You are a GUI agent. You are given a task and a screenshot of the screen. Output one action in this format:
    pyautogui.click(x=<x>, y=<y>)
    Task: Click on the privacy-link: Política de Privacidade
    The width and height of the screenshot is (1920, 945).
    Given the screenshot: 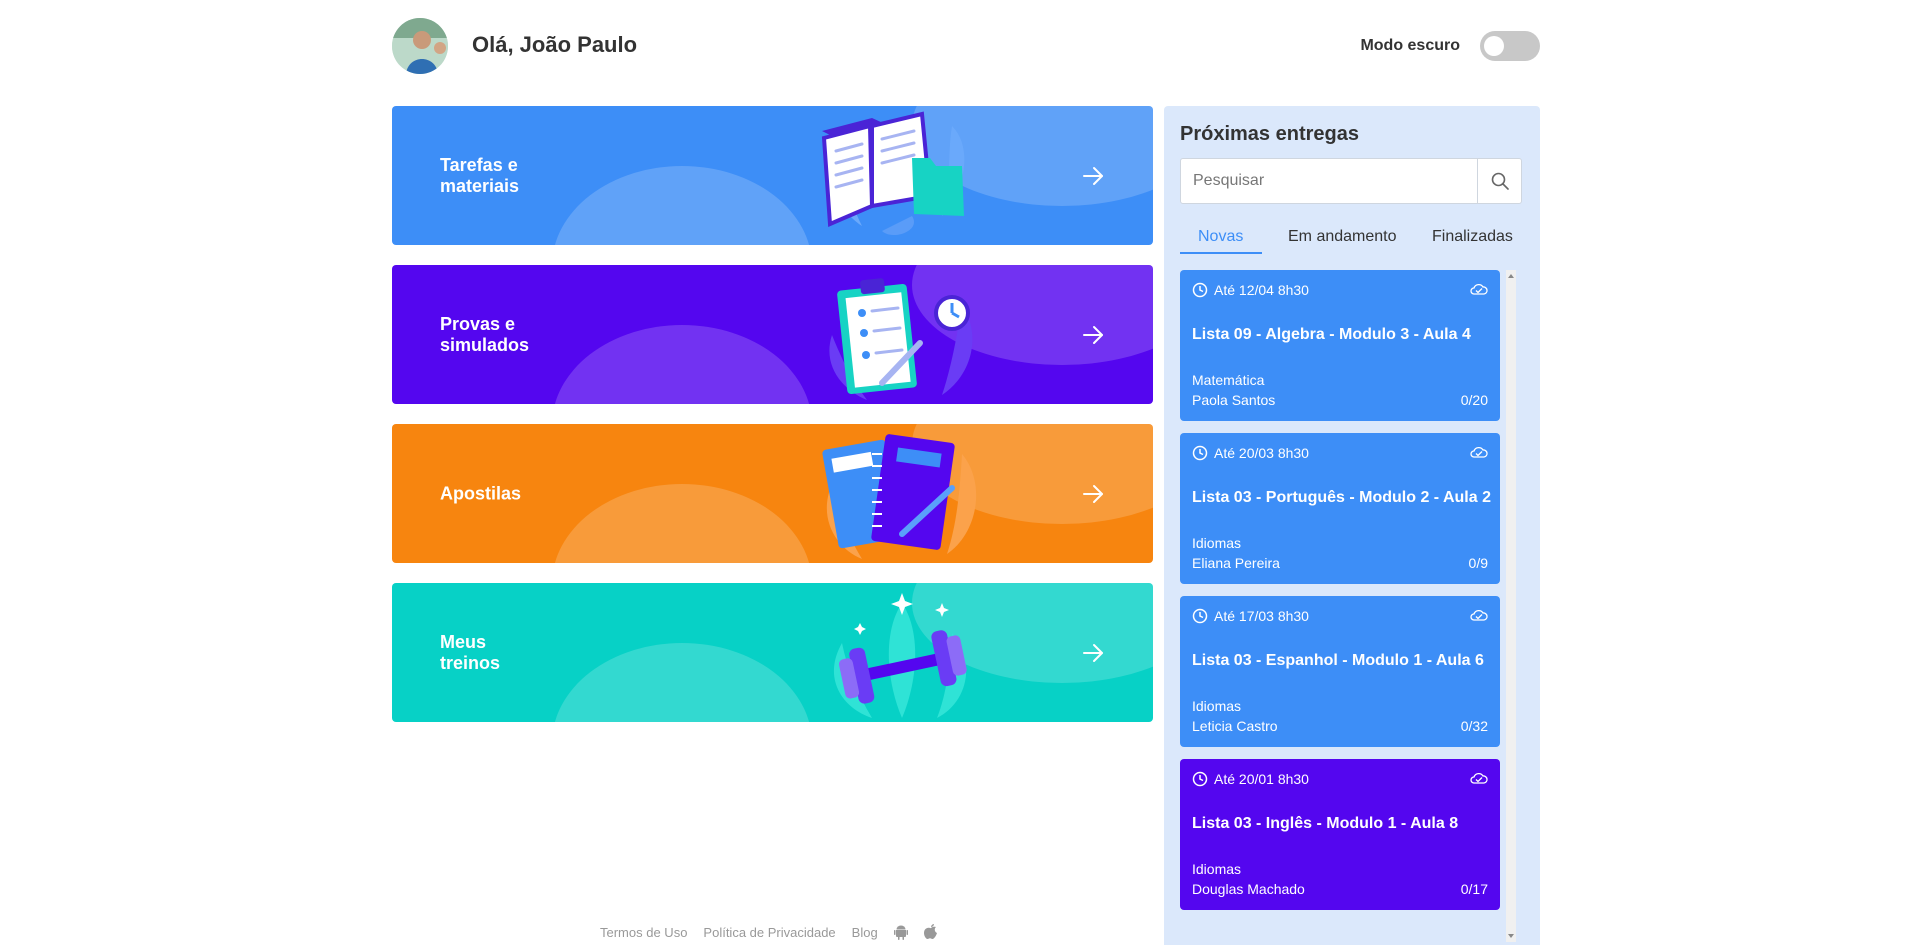 What is the action you would take?
    pyautogui.click(x=769, y=932)
    